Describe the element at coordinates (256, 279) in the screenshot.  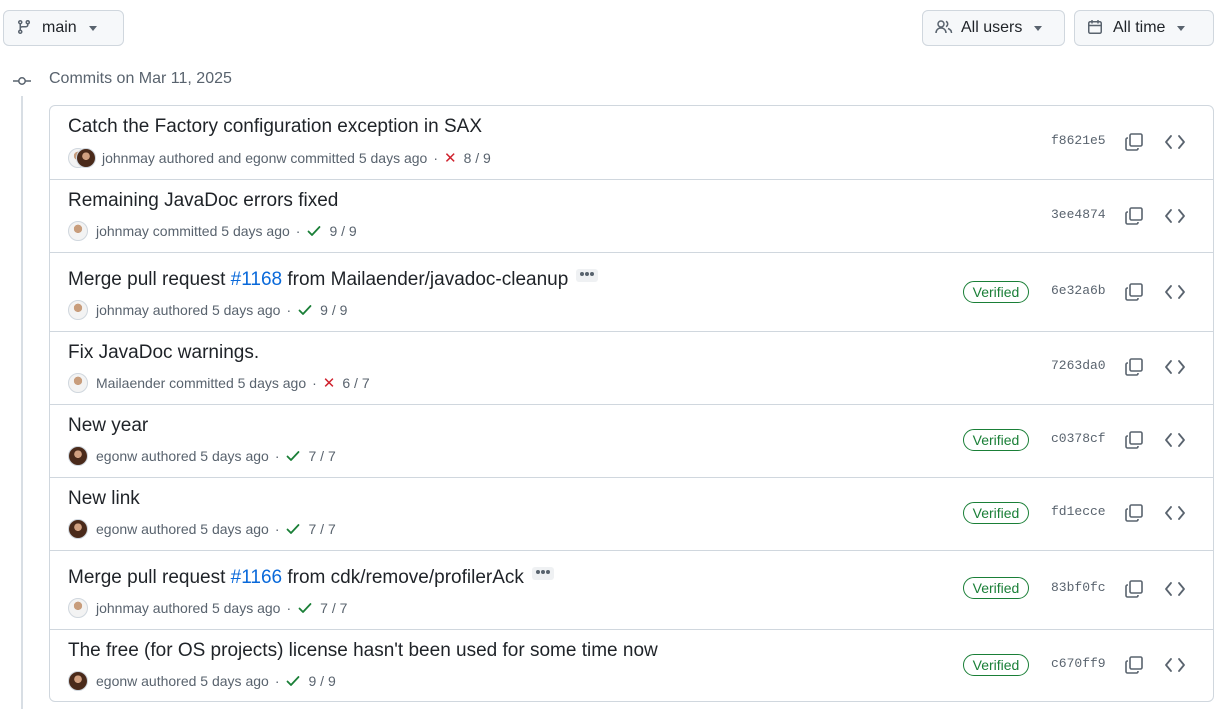
I see `pull-request-link: #1168` at that location.